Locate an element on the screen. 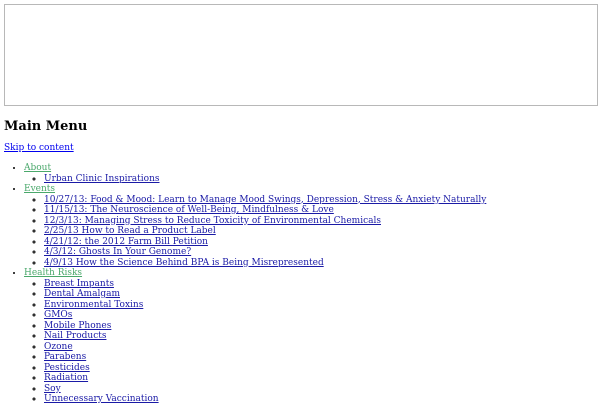 The height and width of the screenshot is (405, 600). submenu-link: Parabens is located at coordinates (65, 357).